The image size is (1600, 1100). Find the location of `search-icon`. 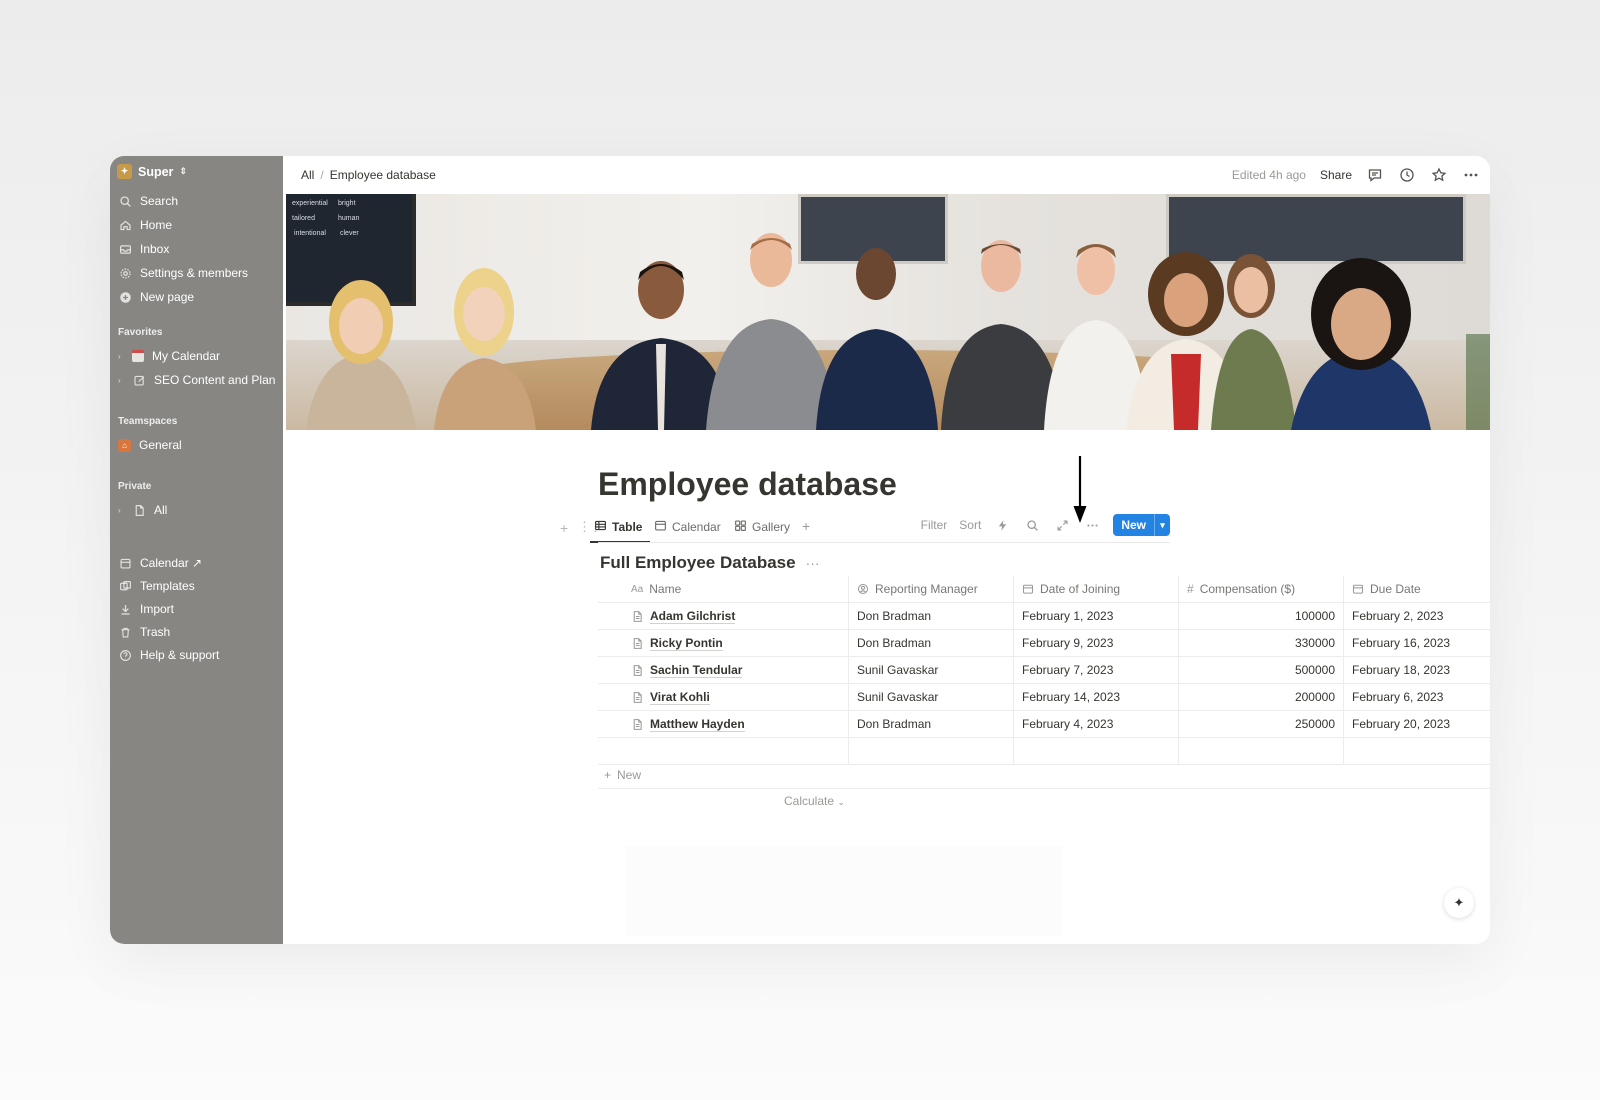

search-icon is located at coordinates (1032, 525).